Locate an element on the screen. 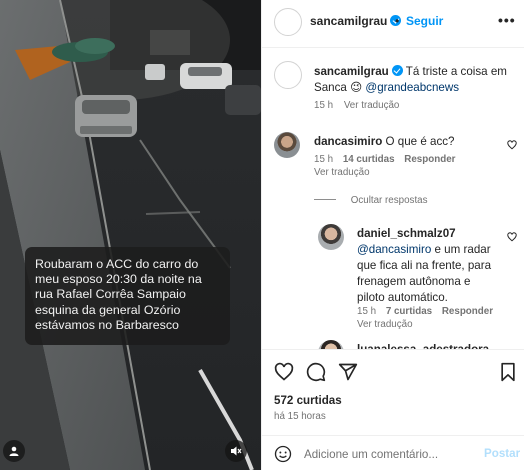  post-header: sancamilgrau • Seguir ••• is located at coordinates (393, 24).